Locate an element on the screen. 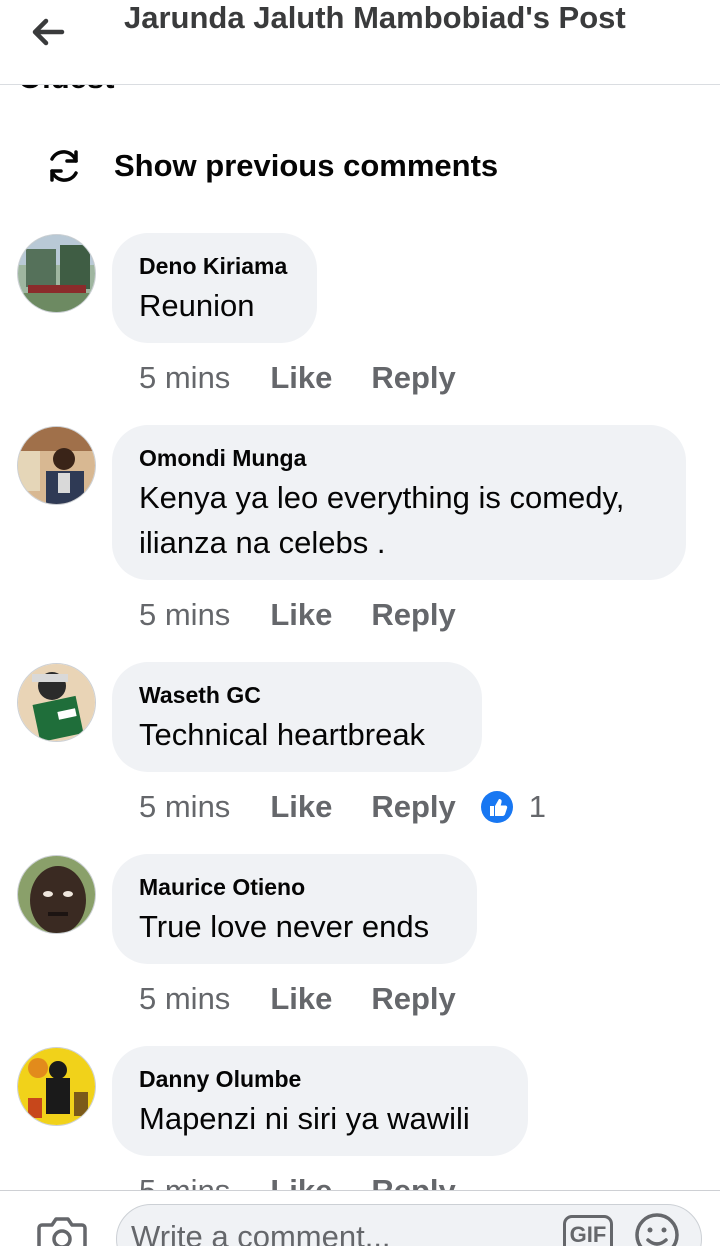  comment-actions: 5 mins Like Reply 1 is located at coordinates (342, 807).